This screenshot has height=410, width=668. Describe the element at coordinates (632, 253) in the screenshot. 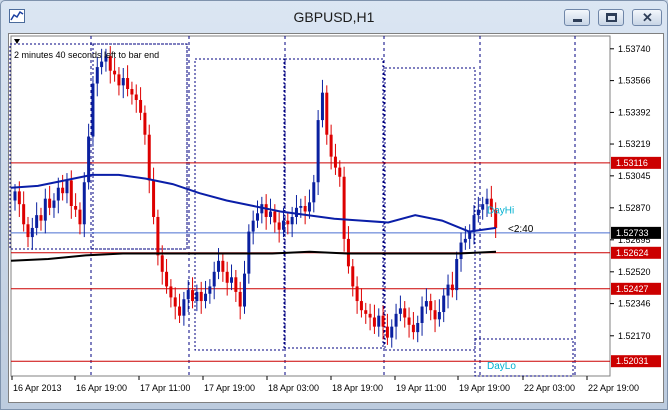

I see `level-price-label: 1.52624` at that location.